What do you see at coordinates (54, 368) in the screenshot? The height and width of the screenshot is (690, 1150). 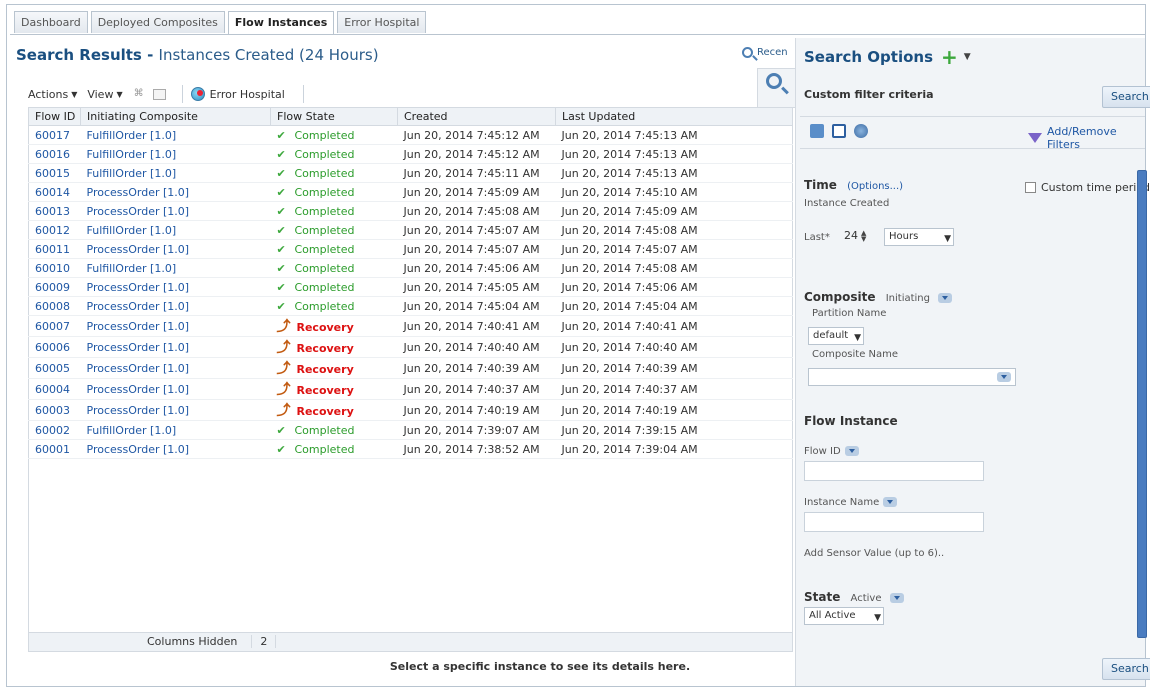 I see `flow-id-cell: 60005` at bounding box center [54, 368].